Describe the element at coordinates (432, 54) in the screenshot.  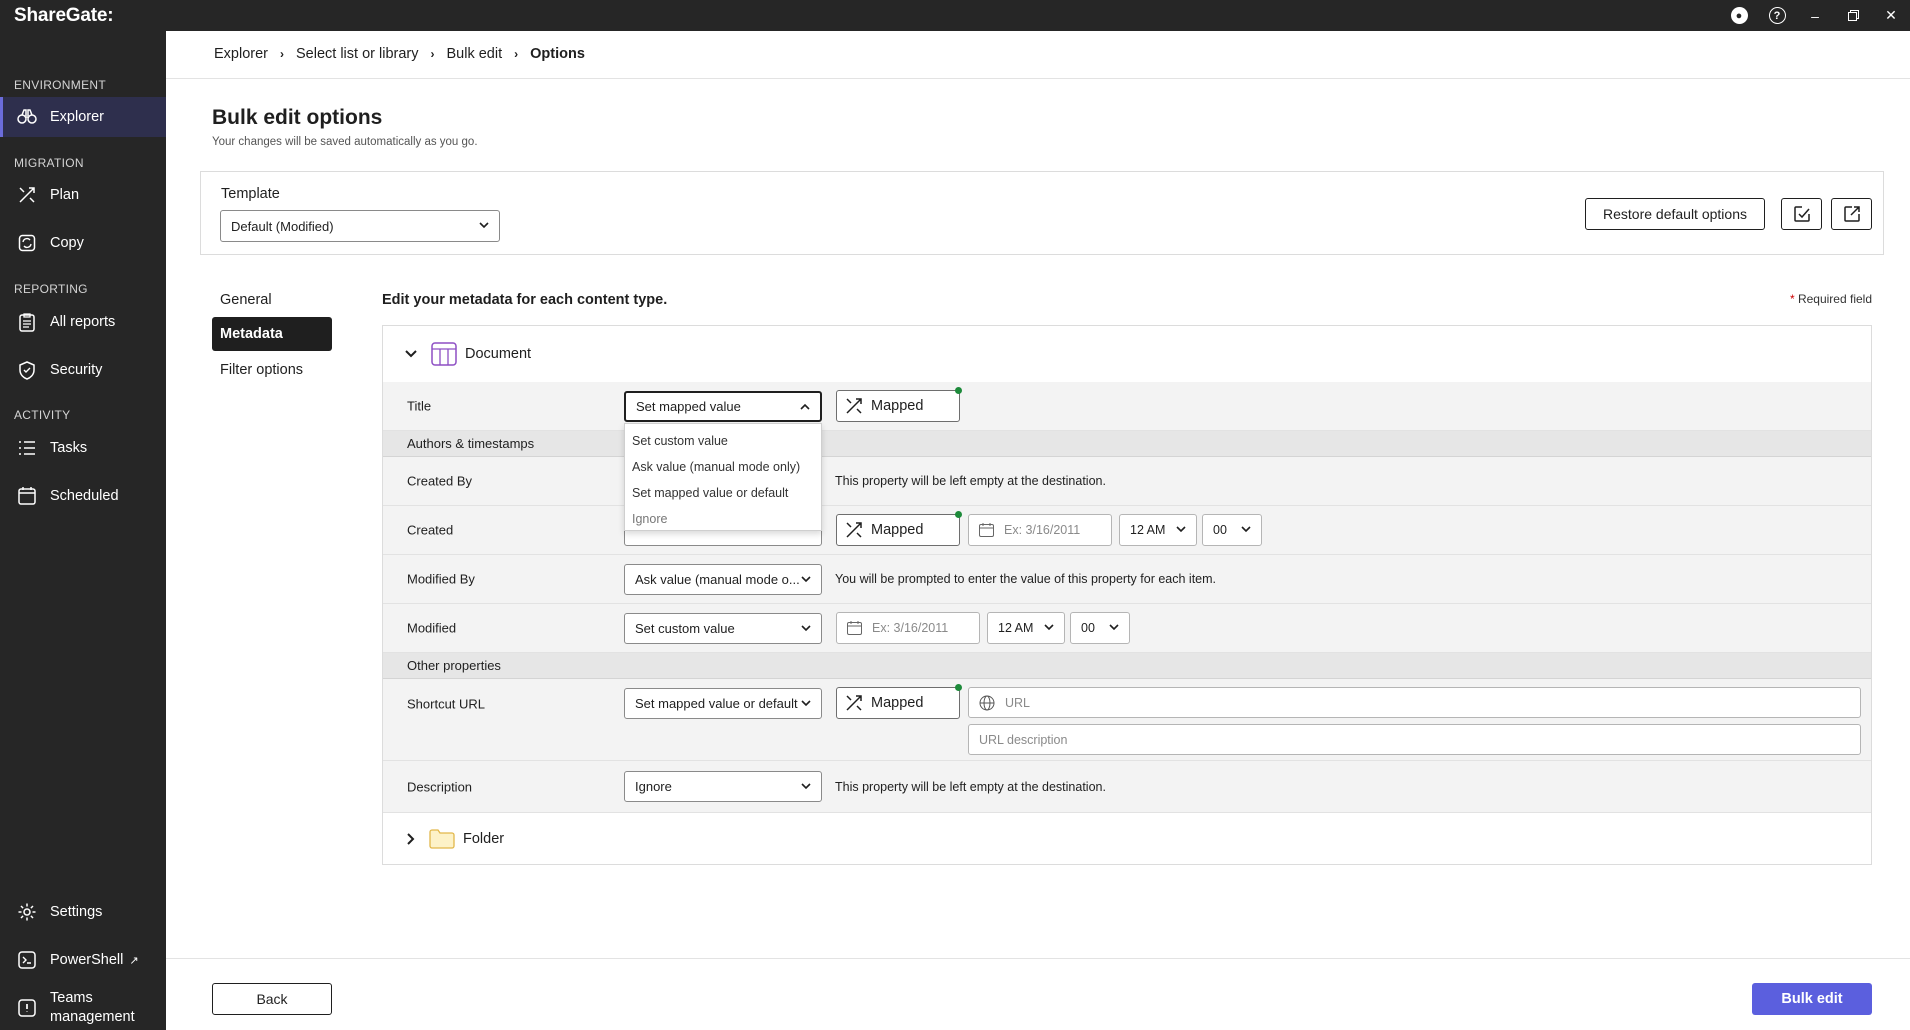
I see `chevron-right-icon: ›` at that location.